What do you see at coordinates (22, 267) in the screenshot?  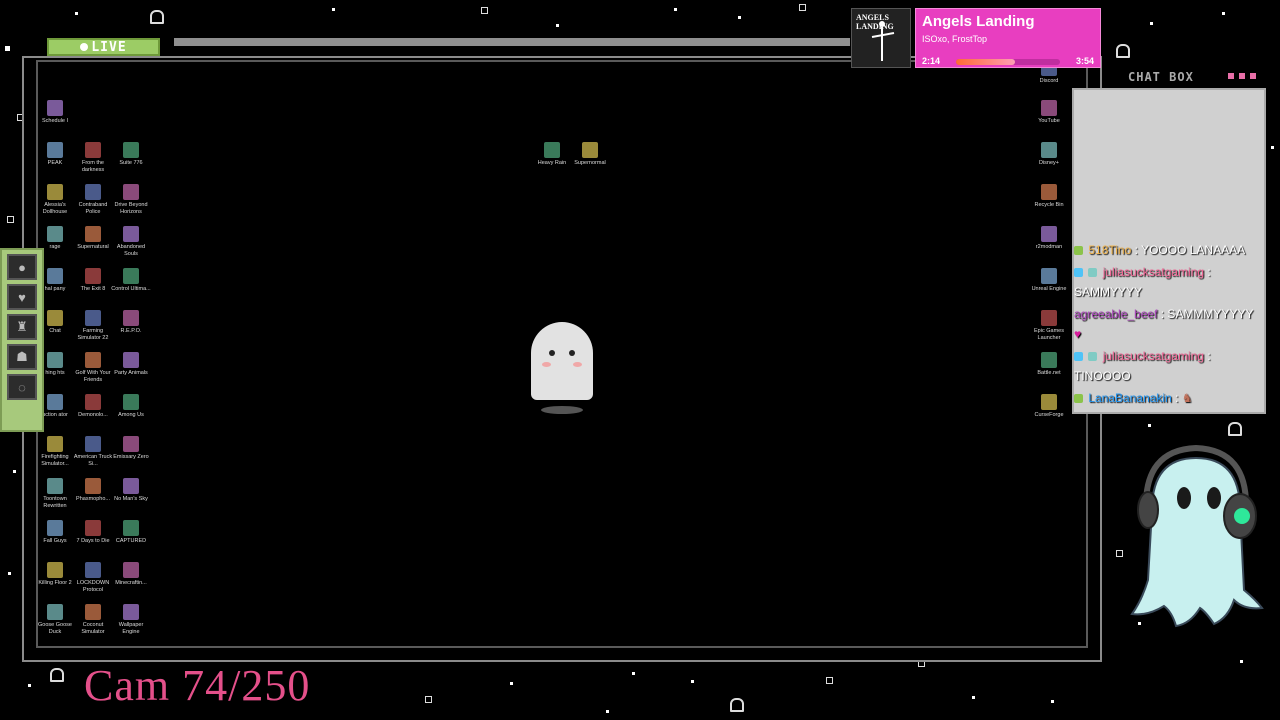 I see `coin-icon: ●` at bounding box center [22, 267].